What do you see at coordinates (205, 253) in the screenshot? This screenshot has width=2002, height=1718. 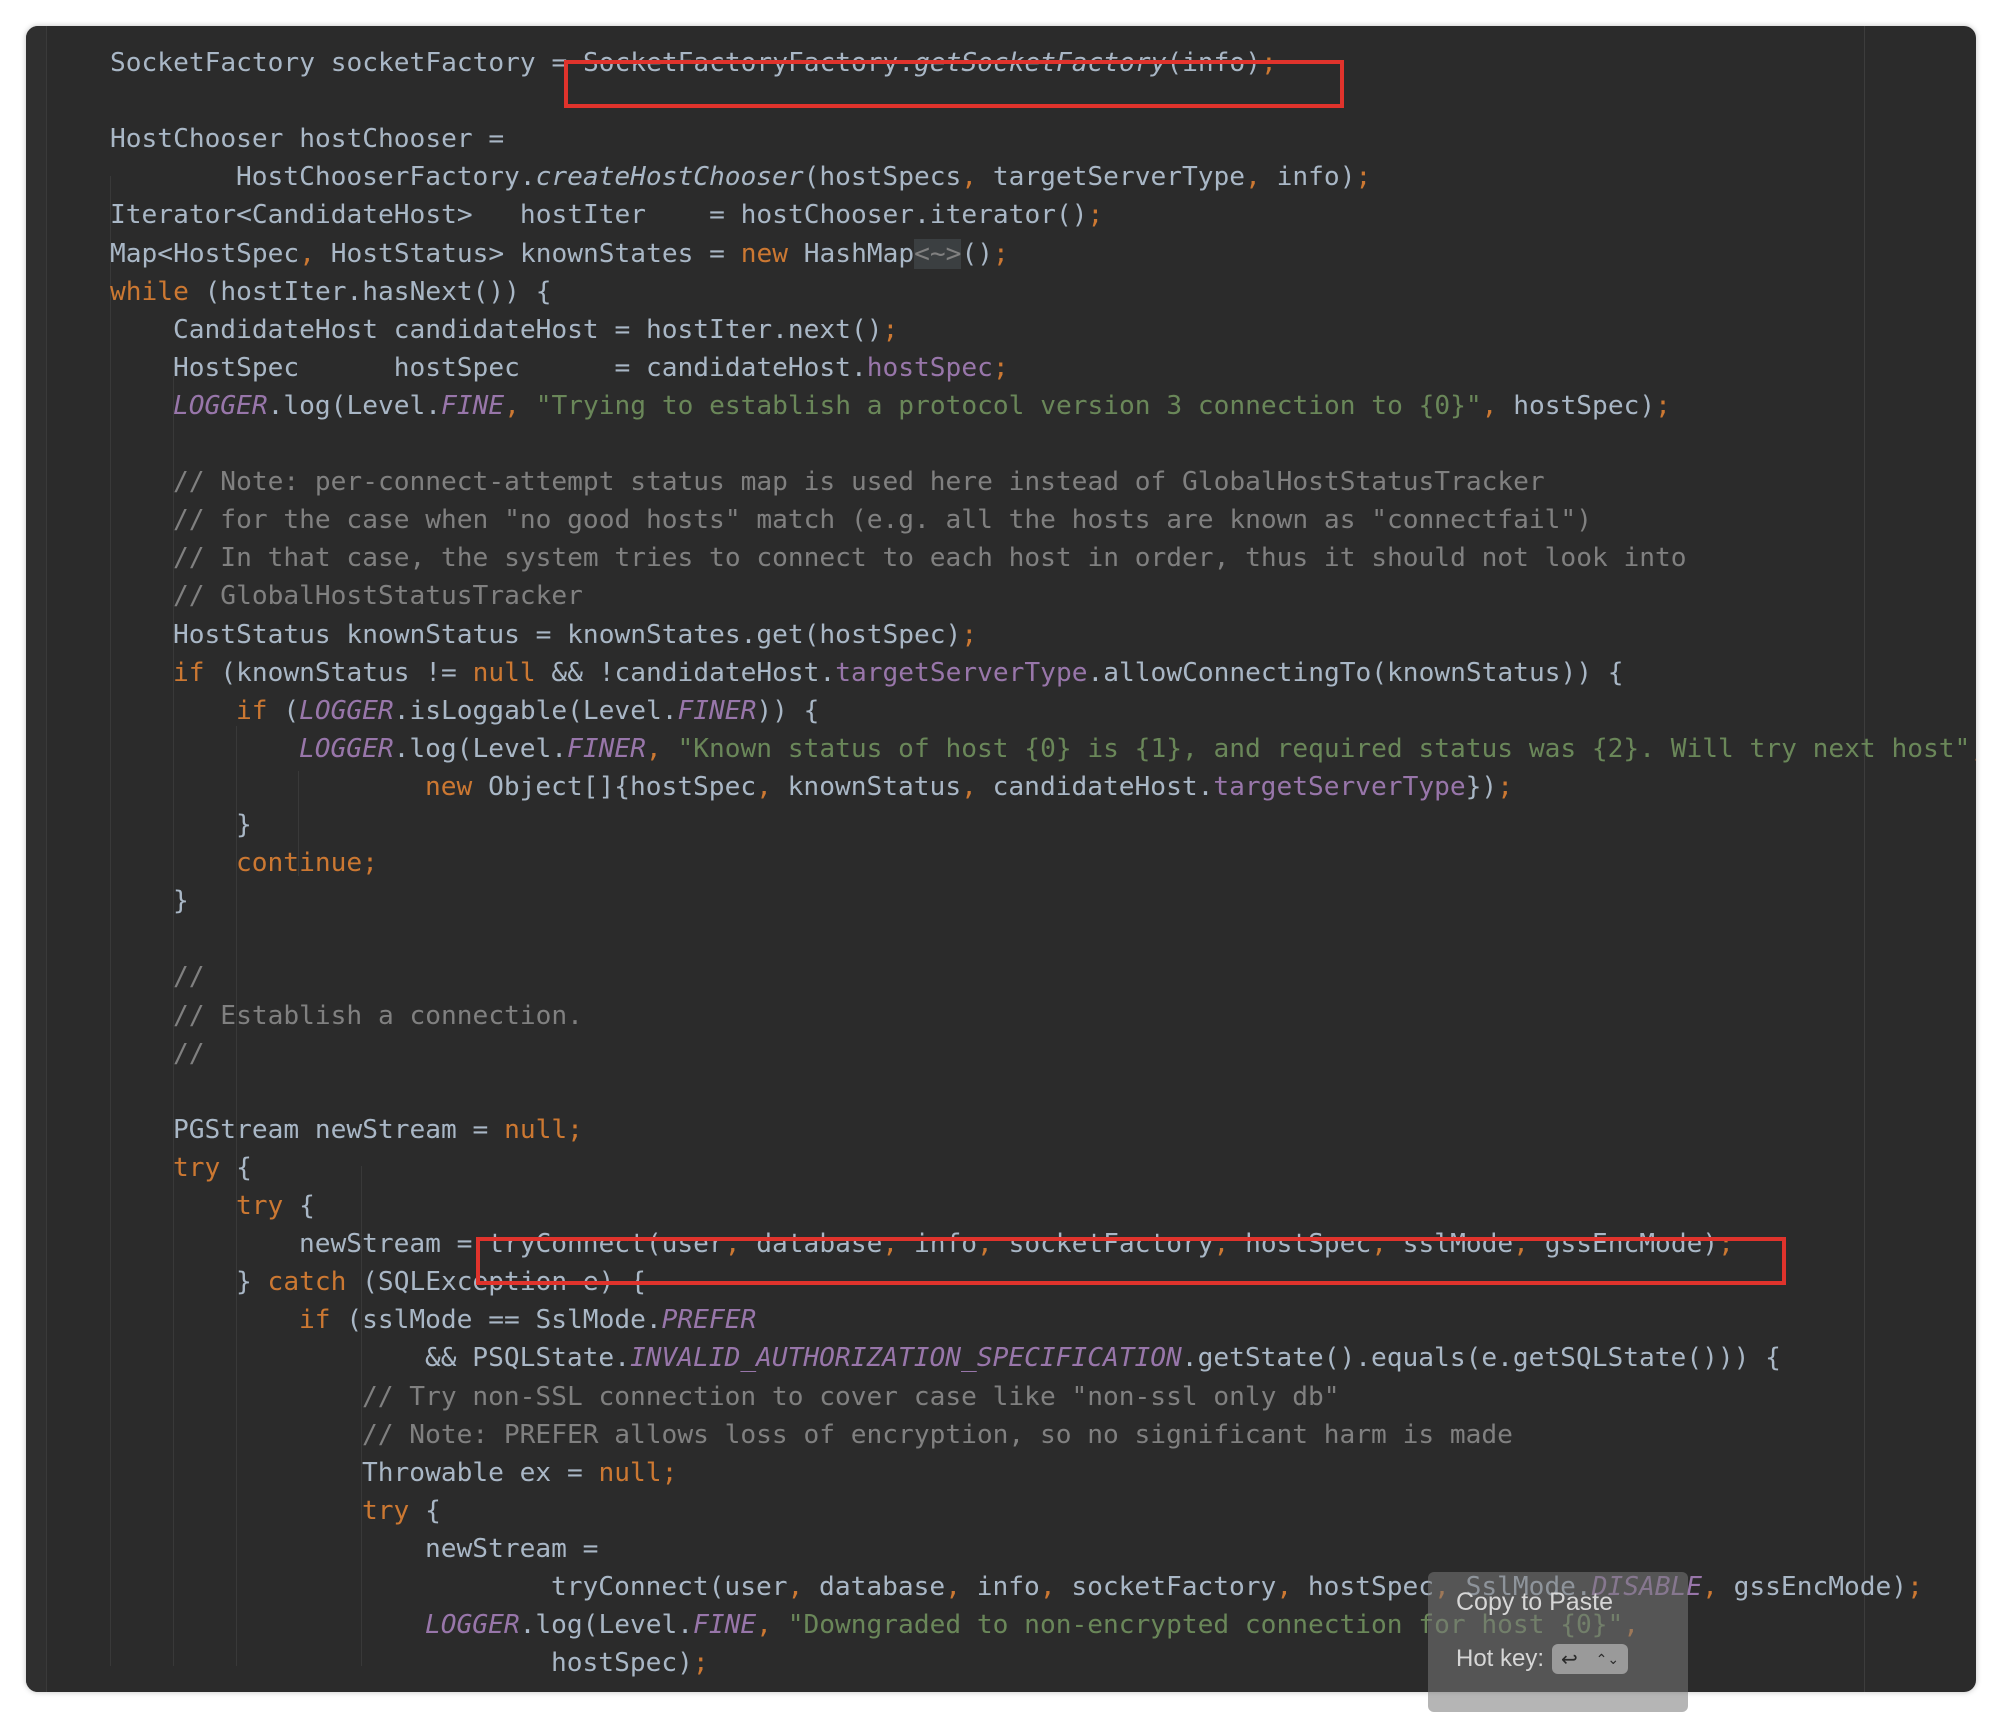 I see `code-token: Map<HostSpec` at bounding box center [205, 253].